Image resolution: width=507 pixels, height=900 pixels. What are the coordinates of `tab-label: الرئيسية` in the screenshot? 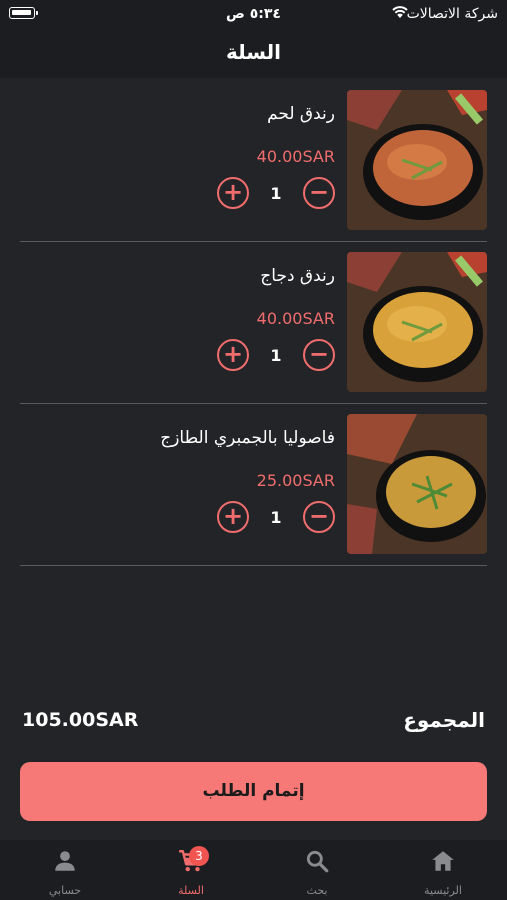 It's located at (443, 890).